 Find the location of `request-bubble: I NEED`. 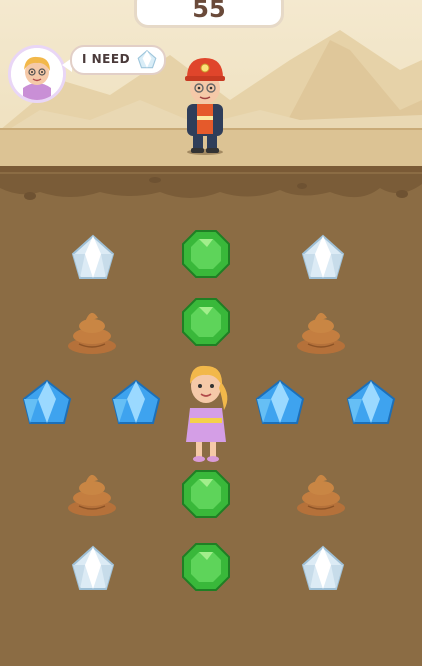

request-bubble: I NEED is located at coordinates (118, 60).